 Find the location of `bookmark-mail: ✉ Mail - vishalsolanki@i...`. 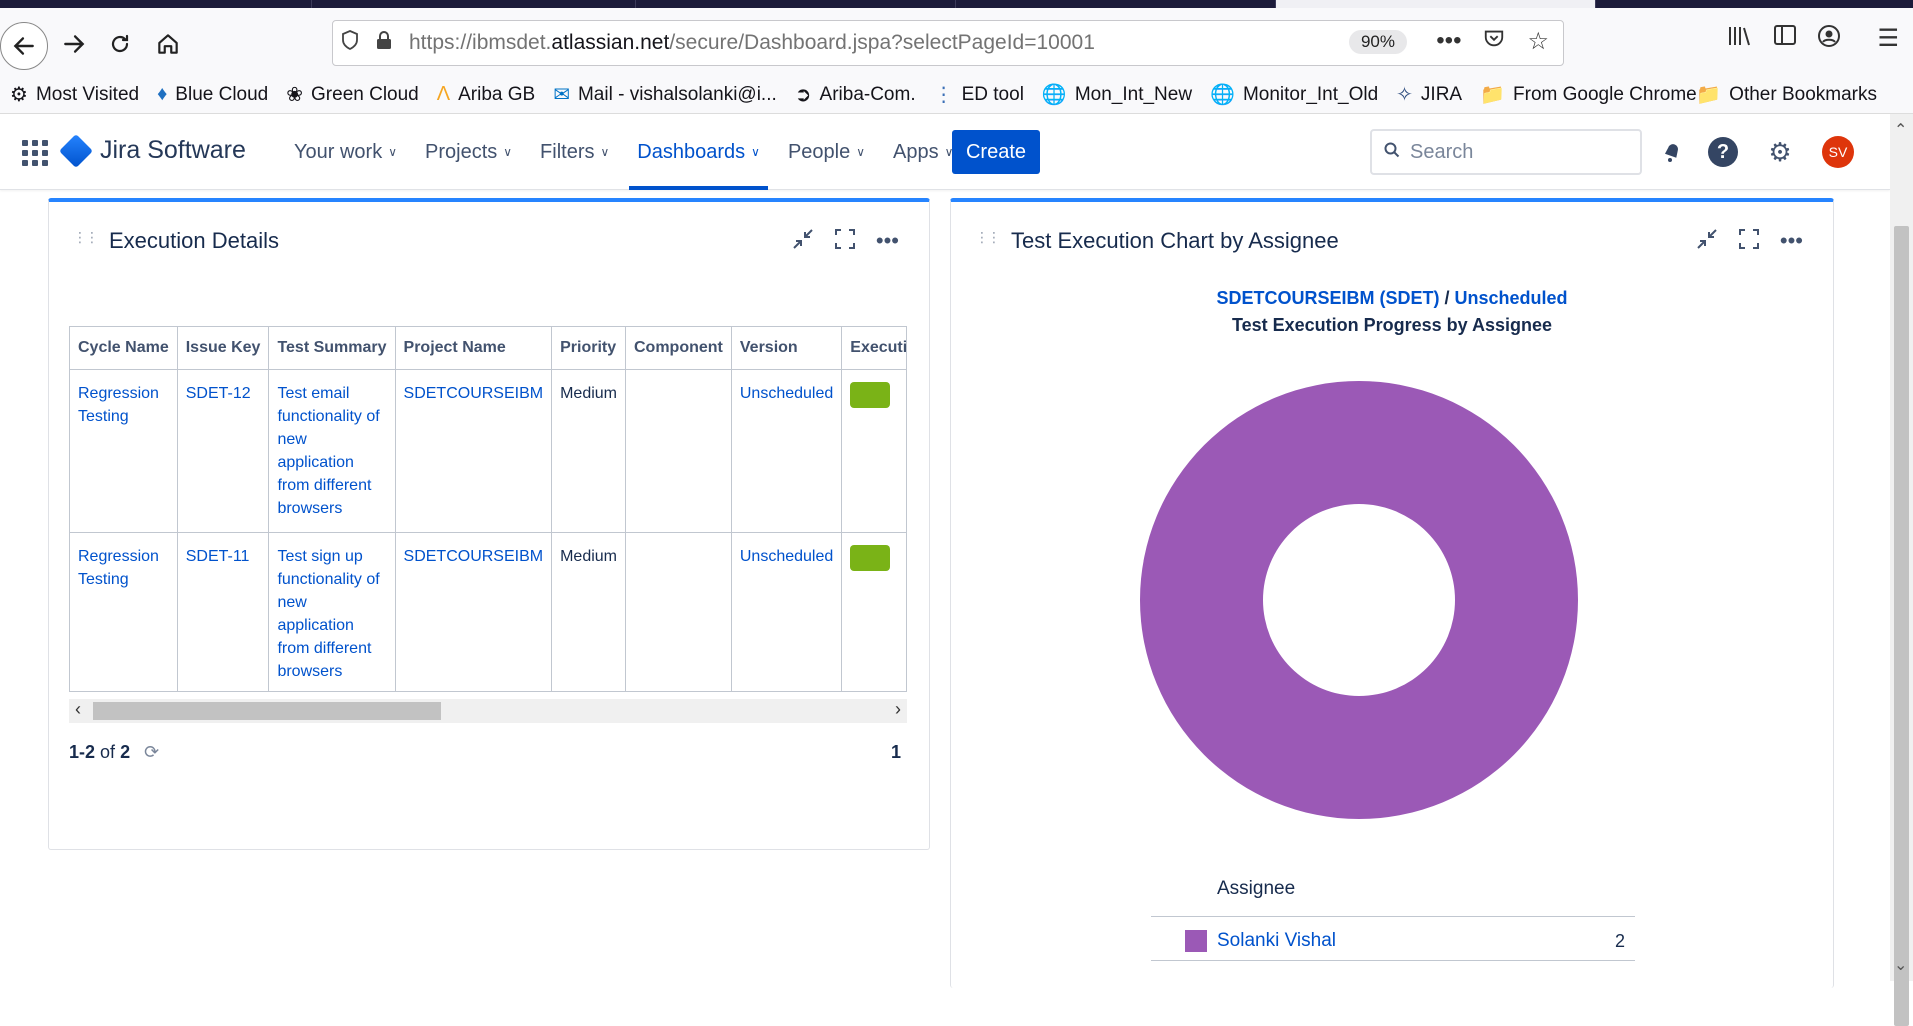

bookmark-mail: ✉ Mail - vishalsolanki@i... is located at coordinates (665, 94).